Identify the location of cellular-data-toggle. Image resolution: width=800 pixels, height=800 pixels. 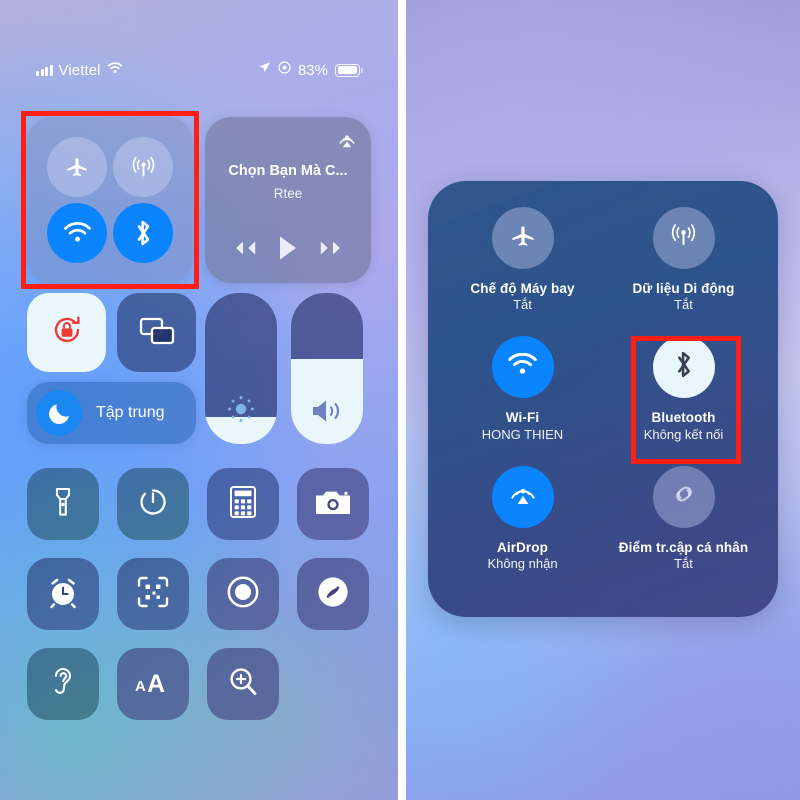
(143, 167).